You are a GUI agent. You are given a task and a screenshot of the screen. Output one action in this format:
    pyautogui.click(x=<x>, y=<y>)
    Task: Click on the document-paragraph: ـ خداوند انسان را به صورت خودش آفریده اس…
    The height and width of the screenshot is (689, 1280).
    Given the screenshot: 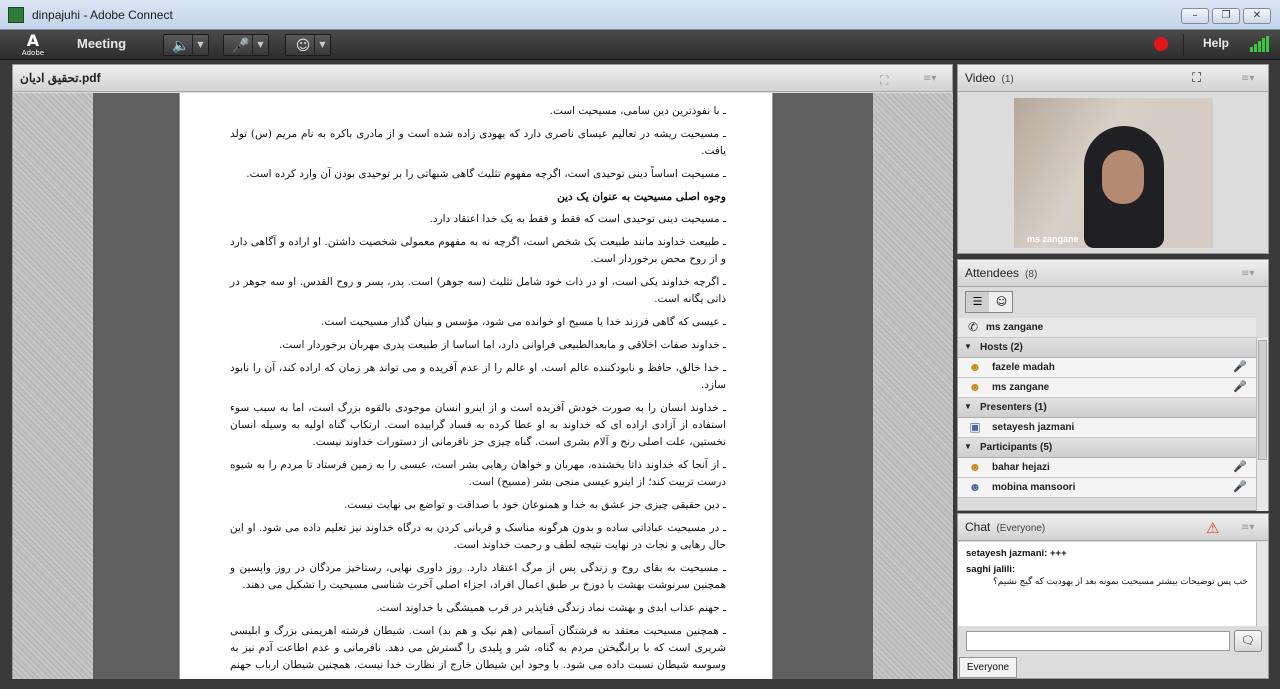 What is the action you would take?
    pyautogui.click(x=478, y=425)
    